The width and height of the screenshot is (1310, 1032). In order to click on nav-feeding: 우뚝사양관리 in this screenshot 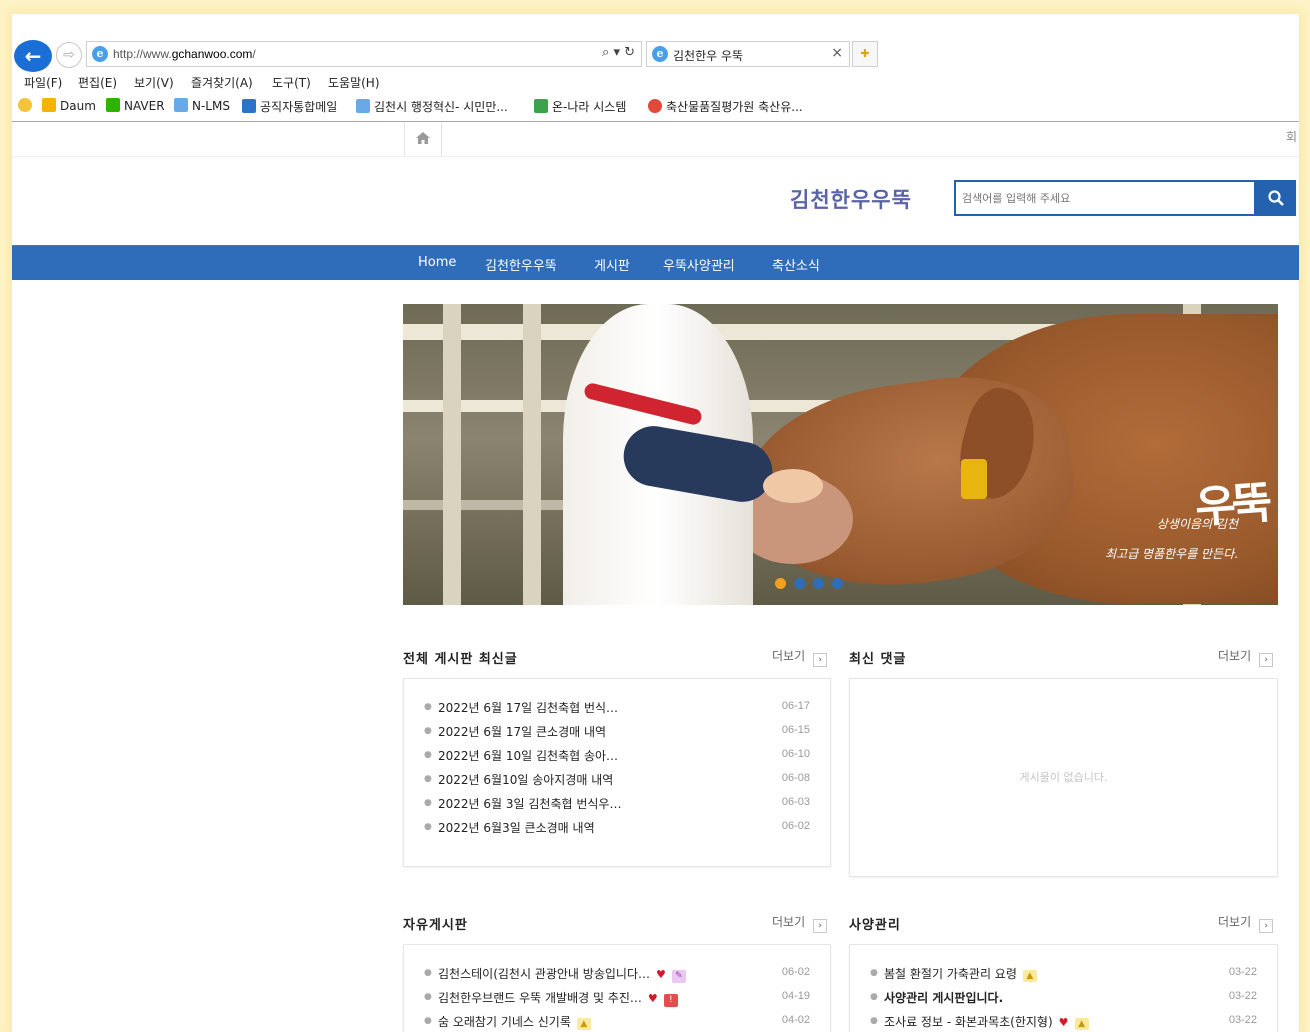, I will do `click(699, 264)`.